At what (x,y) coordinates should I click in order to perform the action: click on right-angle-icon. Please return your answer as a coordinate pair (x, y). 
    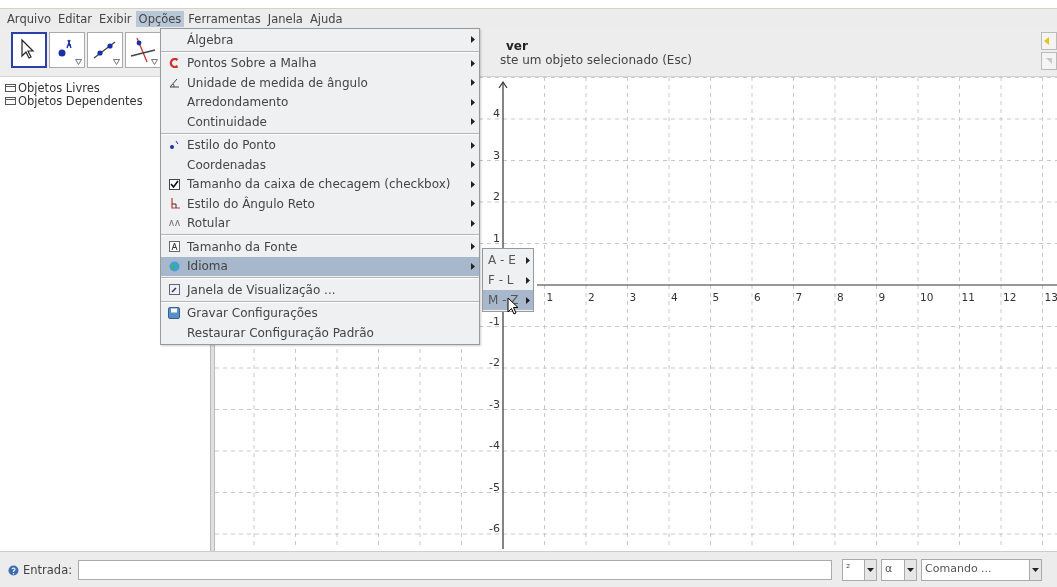
    Looking at the image, I should click on (174, 204).